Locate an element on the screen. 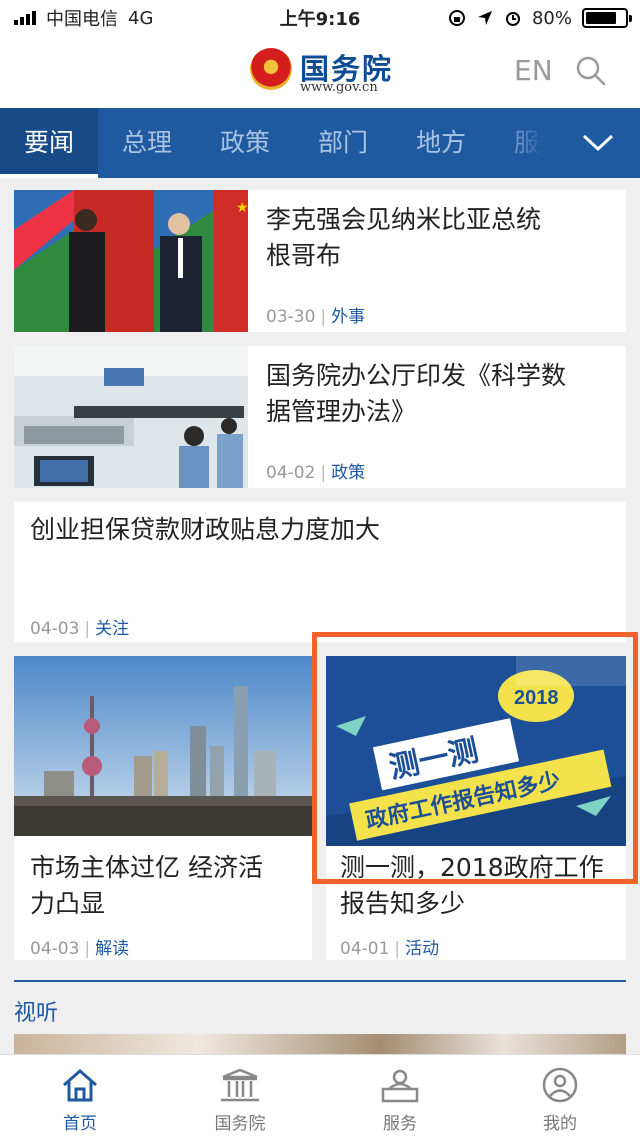  article-meta: 04-02 | 政策 is located at coordinates (316, 473).